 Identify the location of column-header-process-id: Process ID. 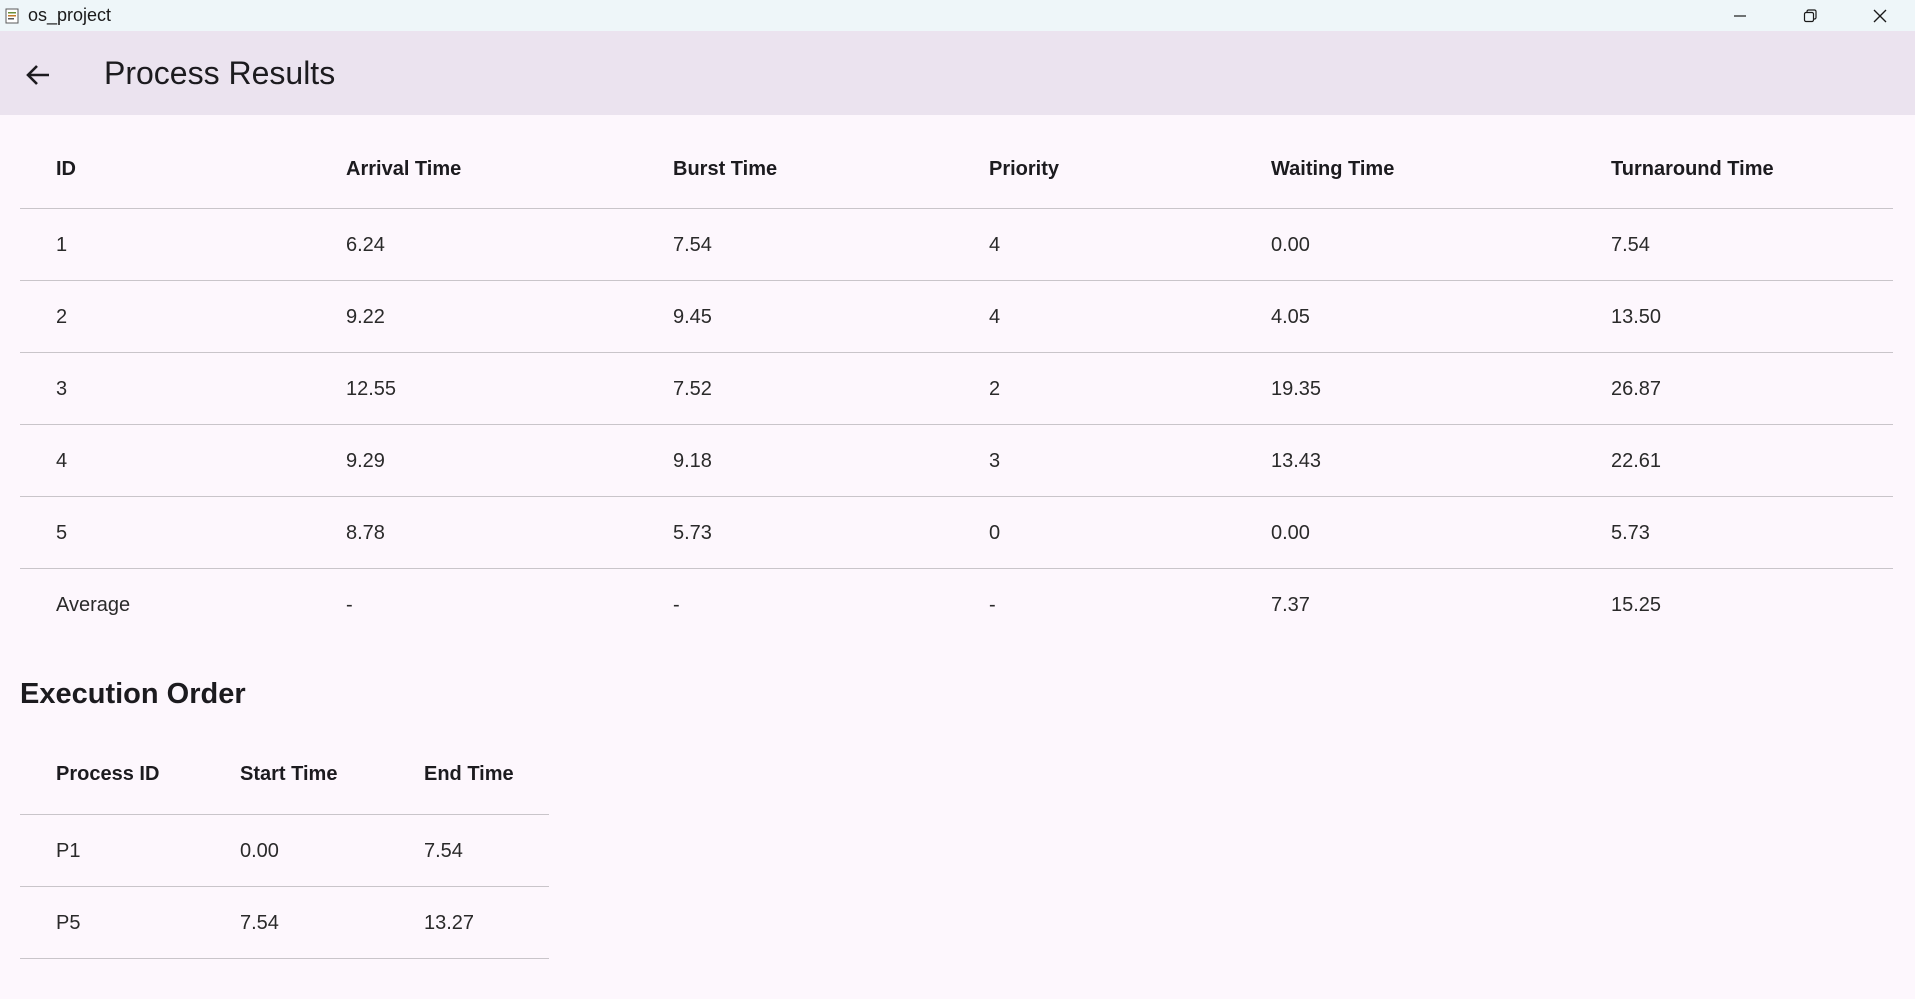
(108, 774).